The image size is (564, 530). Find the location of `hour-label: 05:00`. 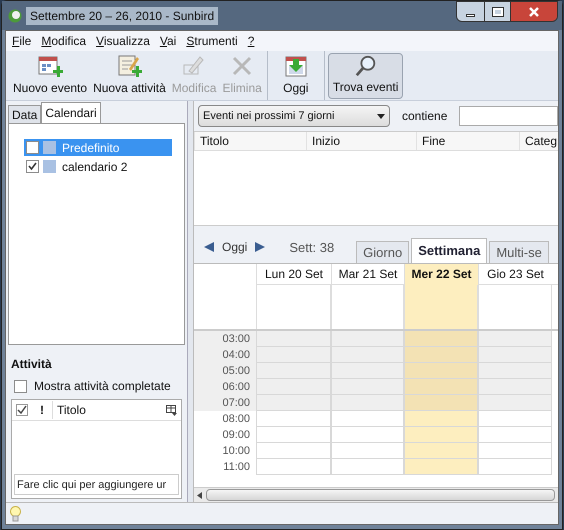

hour-label: 05:00 is located at coordinates (225, 371).